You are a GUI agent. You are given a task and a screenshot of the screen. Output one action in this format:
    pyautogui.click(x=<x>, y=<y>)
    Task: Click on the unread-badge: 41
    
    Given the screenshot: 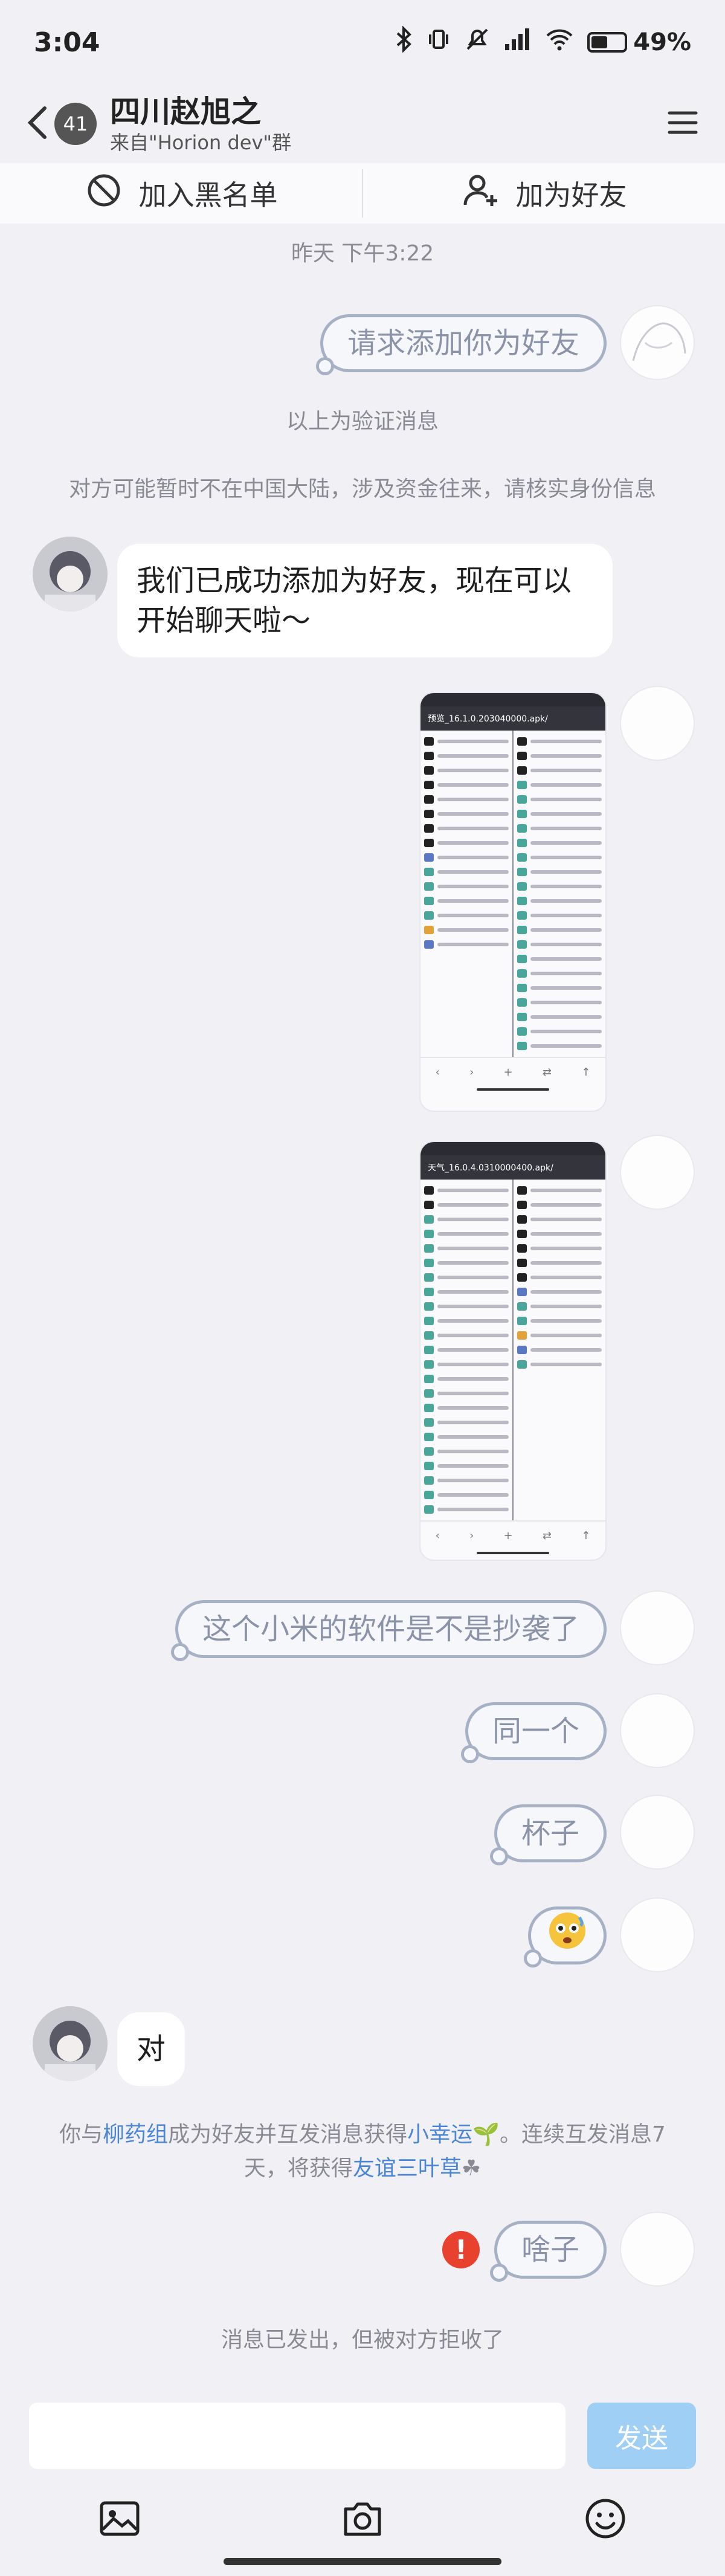 What is the action you would take?
    pyautogui.click(x=75, y=124)
    